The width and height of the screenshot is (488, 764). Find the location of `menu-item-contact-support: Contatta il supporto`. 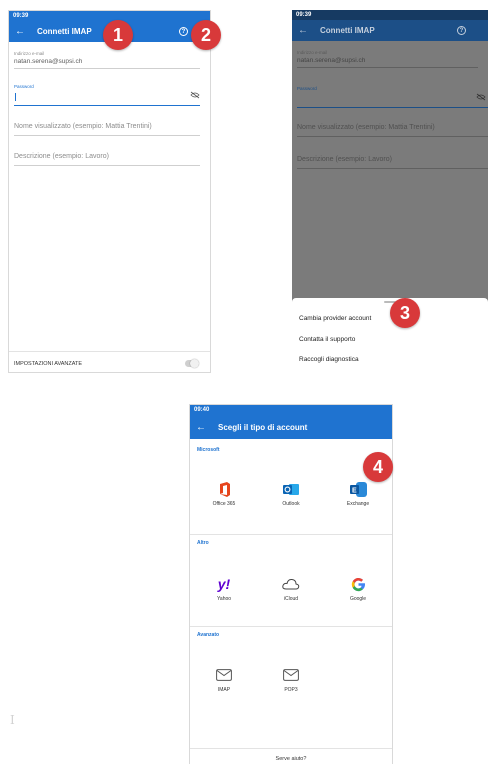

menu-item-contact-support: Contatta il supporto is located at coordinates (327, 339).